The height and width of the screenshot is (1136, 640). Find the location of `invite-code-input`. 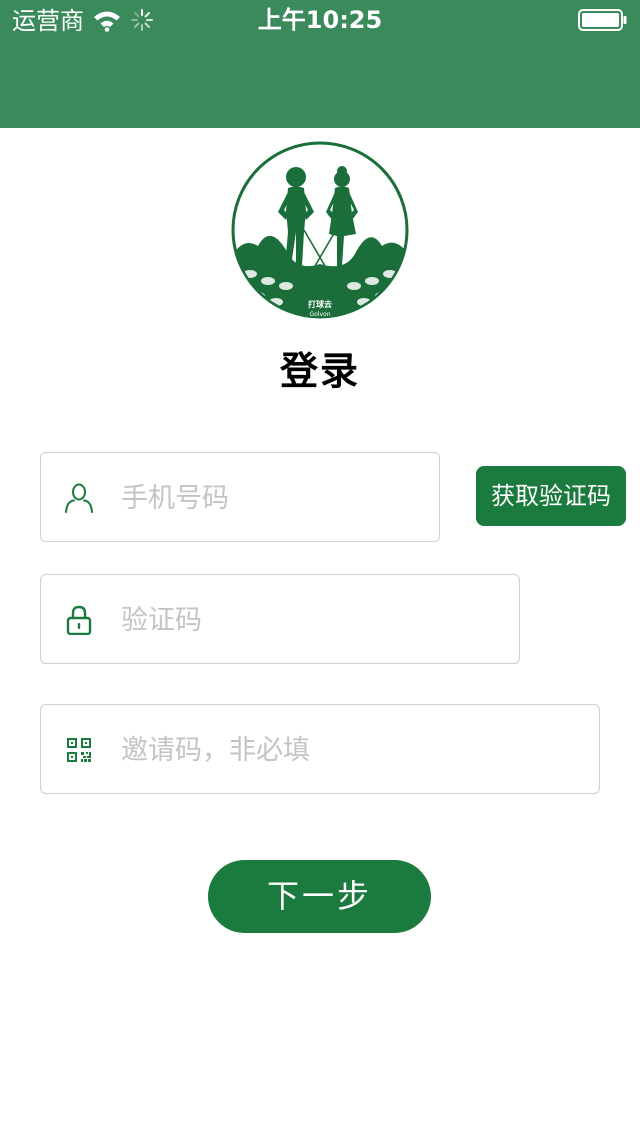

invite-code-input is located at coordinates (351, 750).